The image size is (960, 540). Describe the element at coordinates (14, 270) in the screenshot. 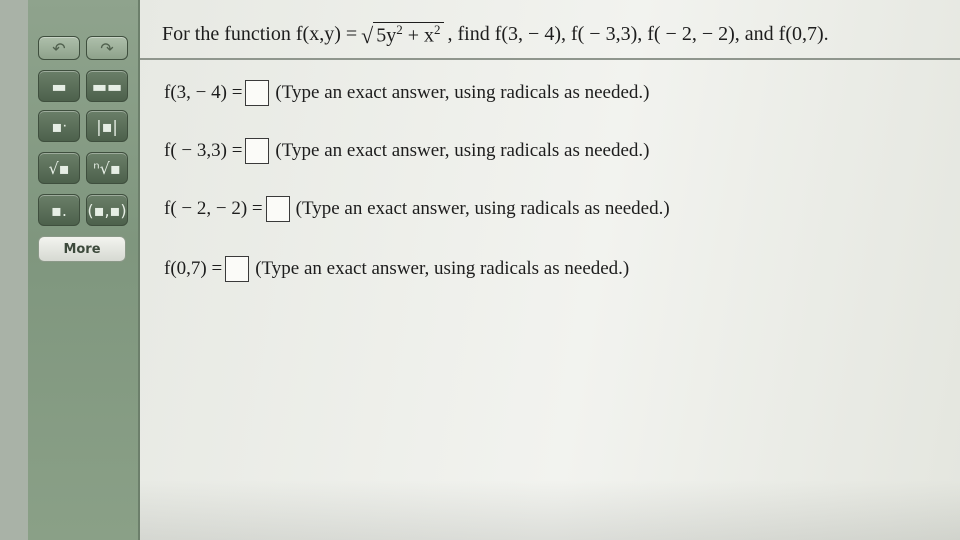

I see `window-margin` at that location.